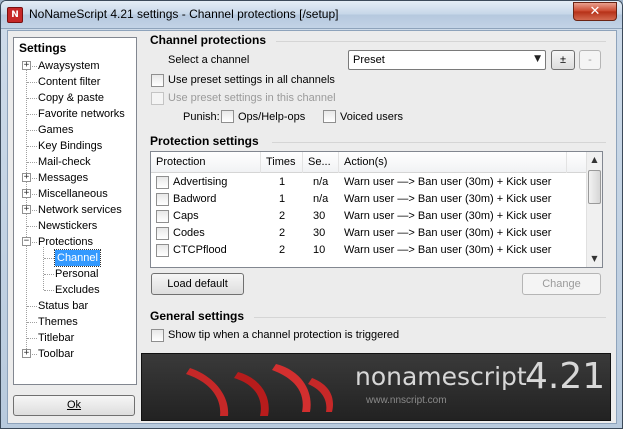 Image resolution: width=623 pixels, height=429 pixels. Describe the element at coordinates (63, 178) in the screenshot. I see `tree-item-label: Messages` at that location.